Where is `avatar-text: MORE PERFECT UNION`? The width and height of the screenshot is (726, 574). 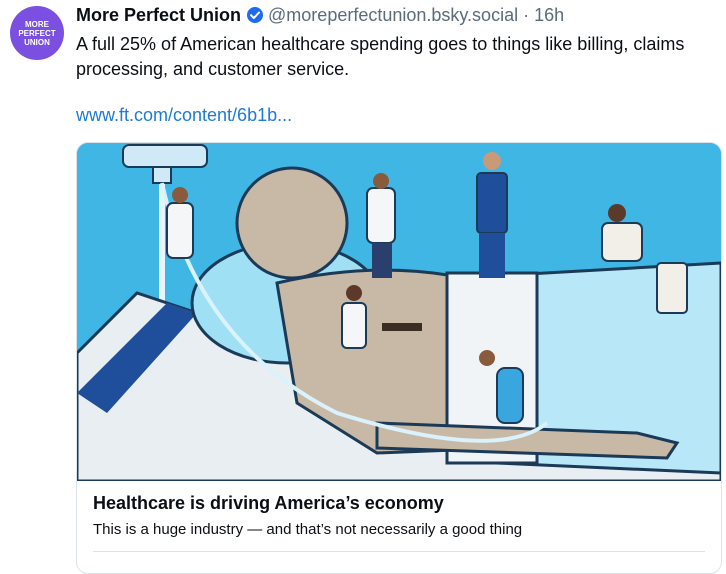
avatar-text: MORE PERFECT UNION is located at coordinates (37, 33).